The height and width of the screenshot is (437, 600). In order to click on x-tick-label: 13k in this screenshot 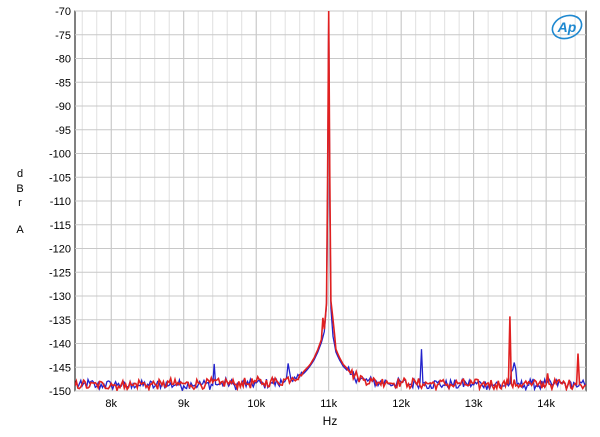, I will do `click(474, 404)`.